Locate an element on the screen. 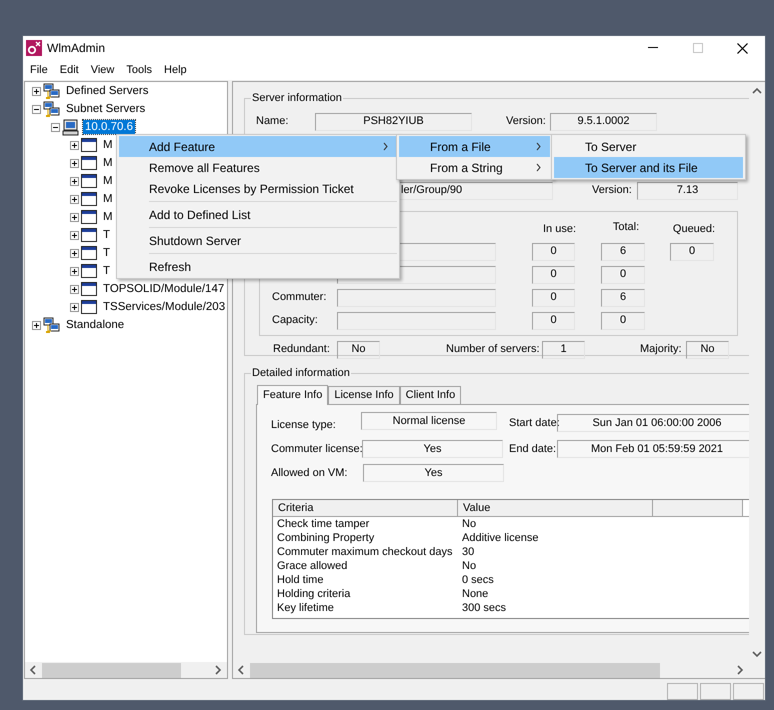 The image size is (774, 710). field-label: Capacity: is located at coordinates (295, 320).